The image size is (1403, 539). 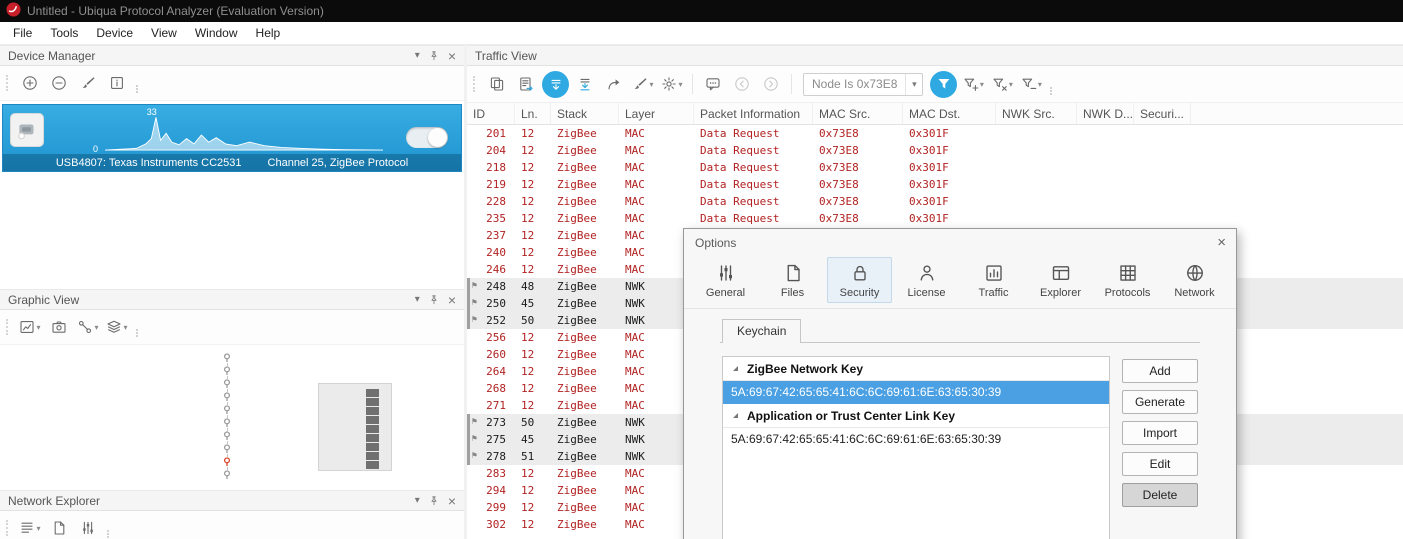 I want to click on menu-item-view: View, so click(x=164, y=33).